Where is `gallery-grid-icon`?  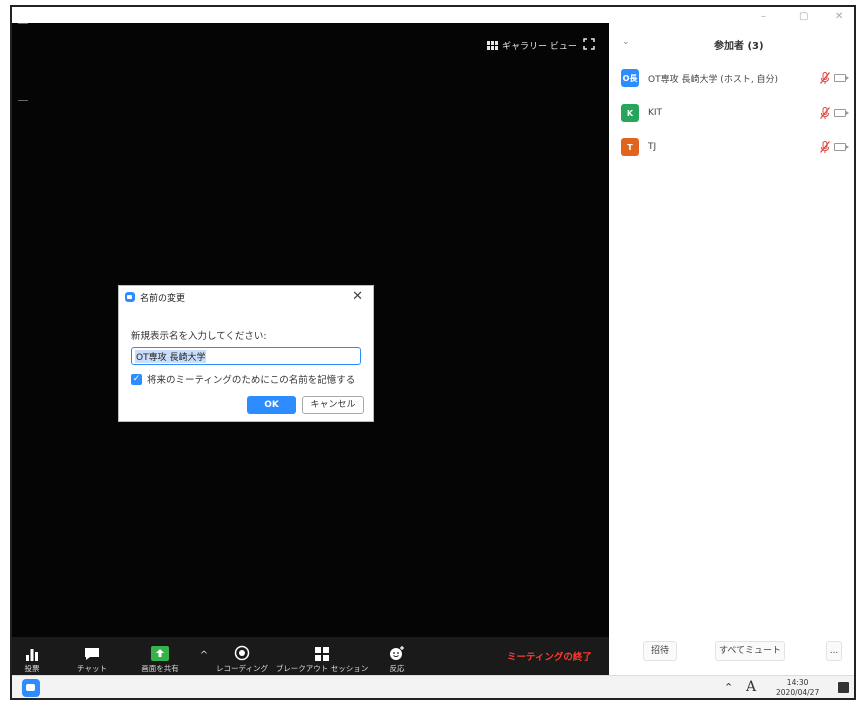
gallery-grid-icon is located at coordinates (492, 45).